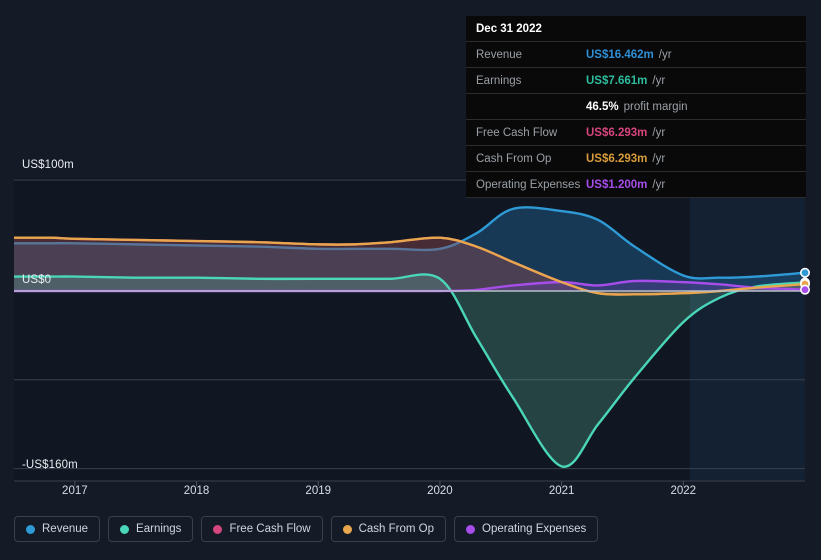 The width and height of the screenshot is (821, 560). I want to click on tooltip-row-operating-expenses: Operating Expenses US$1.200m/yr, so click(636, 184).